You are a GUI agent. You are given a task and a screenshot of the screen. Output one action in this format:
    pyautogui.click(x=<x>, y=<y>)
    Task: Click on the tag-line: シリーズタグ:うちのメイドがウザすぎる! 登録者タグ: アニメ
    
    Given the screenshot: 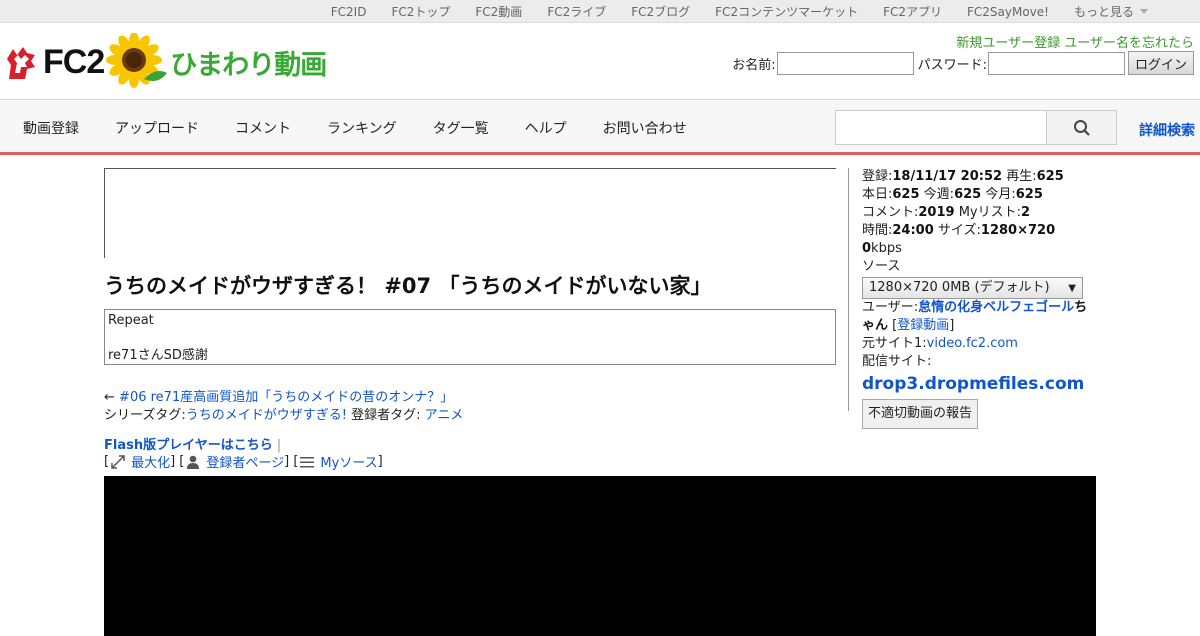 What is the action you would take?
    pyautogui.click(x=283, y=413)
    